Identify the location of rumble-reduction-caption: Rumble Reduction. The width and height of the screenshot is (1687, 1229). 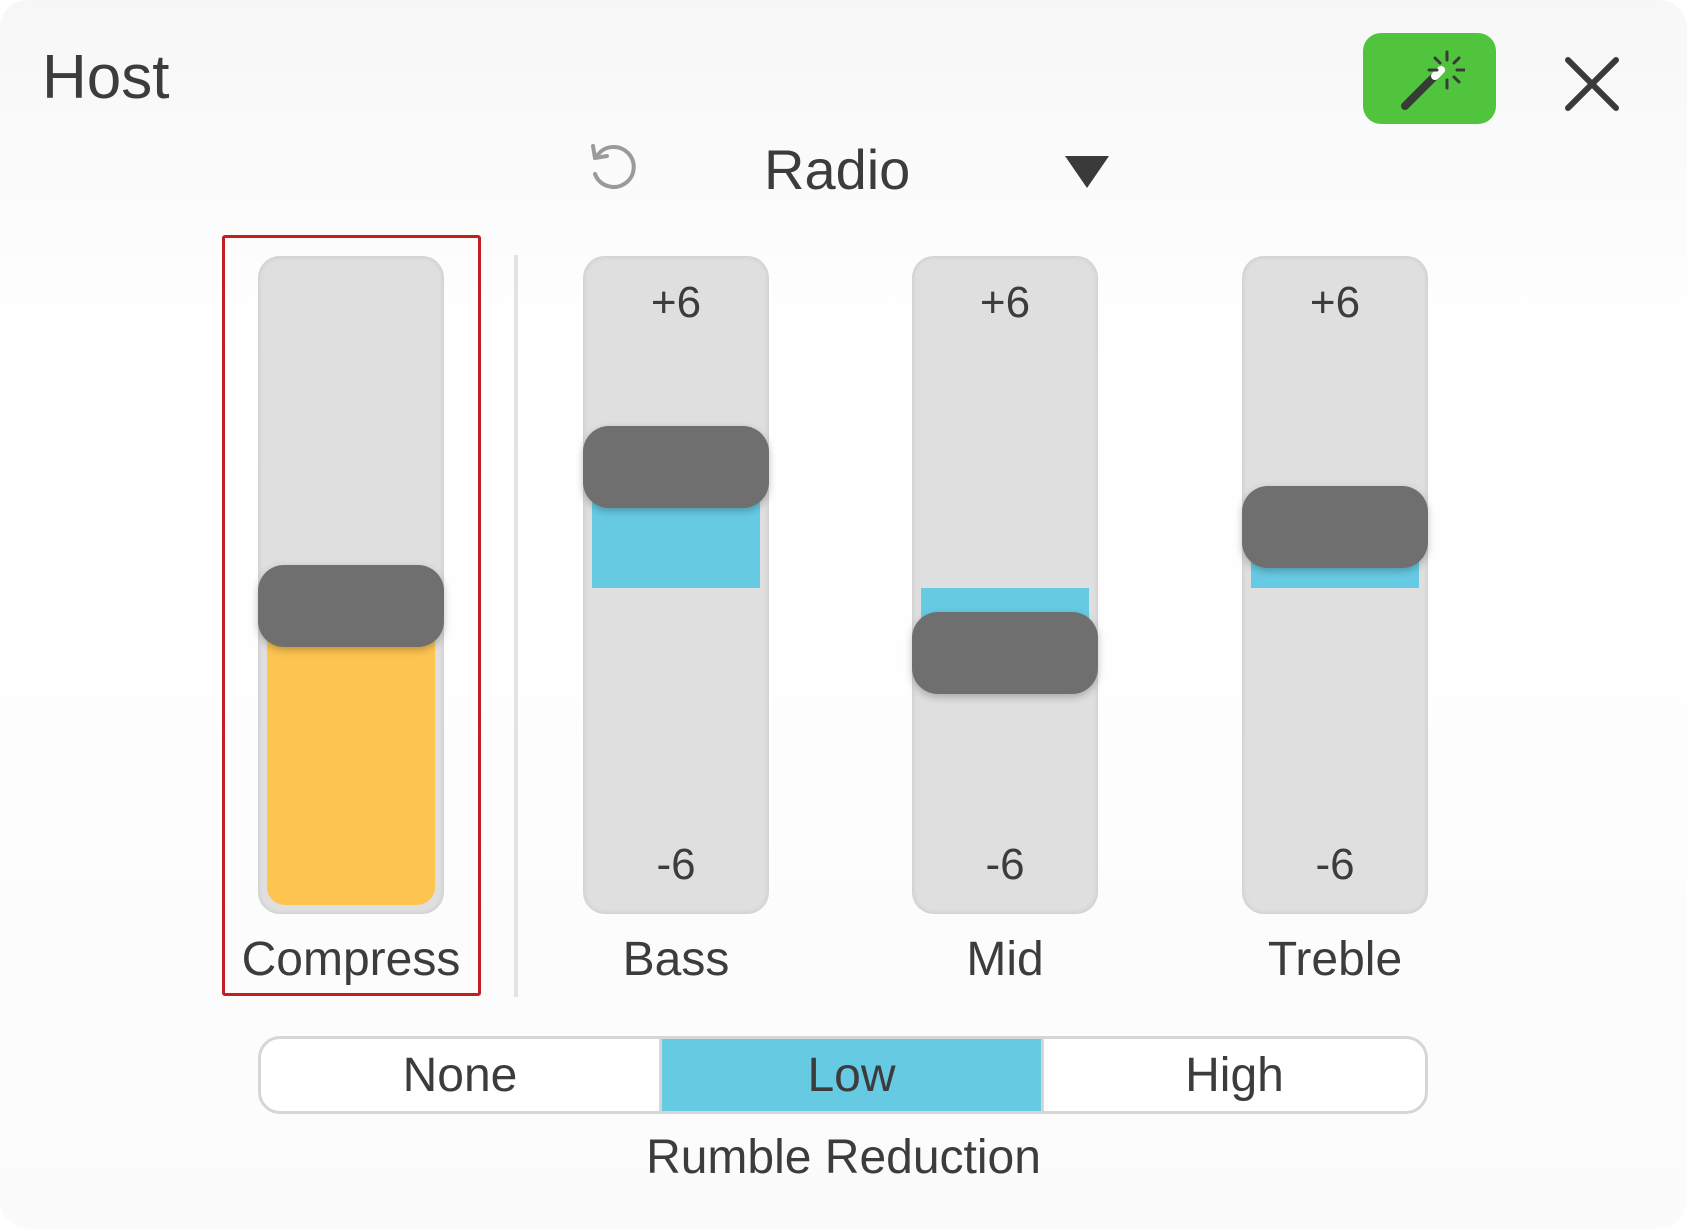
(843, 1157).